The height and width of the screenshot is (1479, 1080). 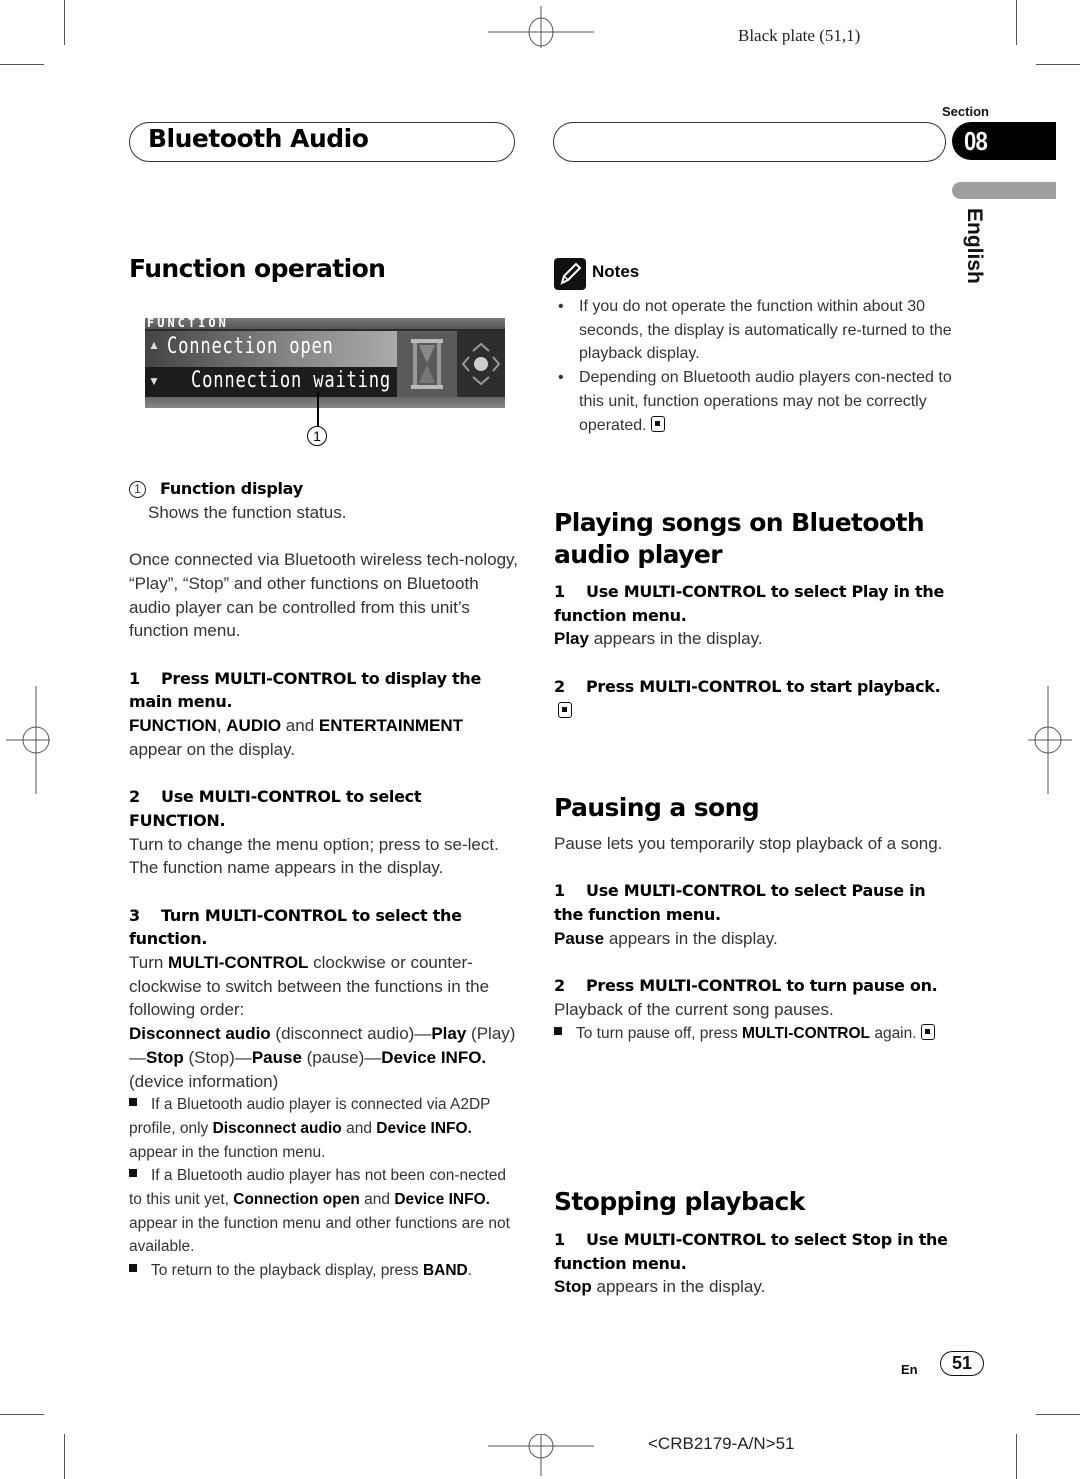 What do you see at coordinates (541, 27) in the screenshot?
I see `registration-mark-top` at bounding box center [541, 27].